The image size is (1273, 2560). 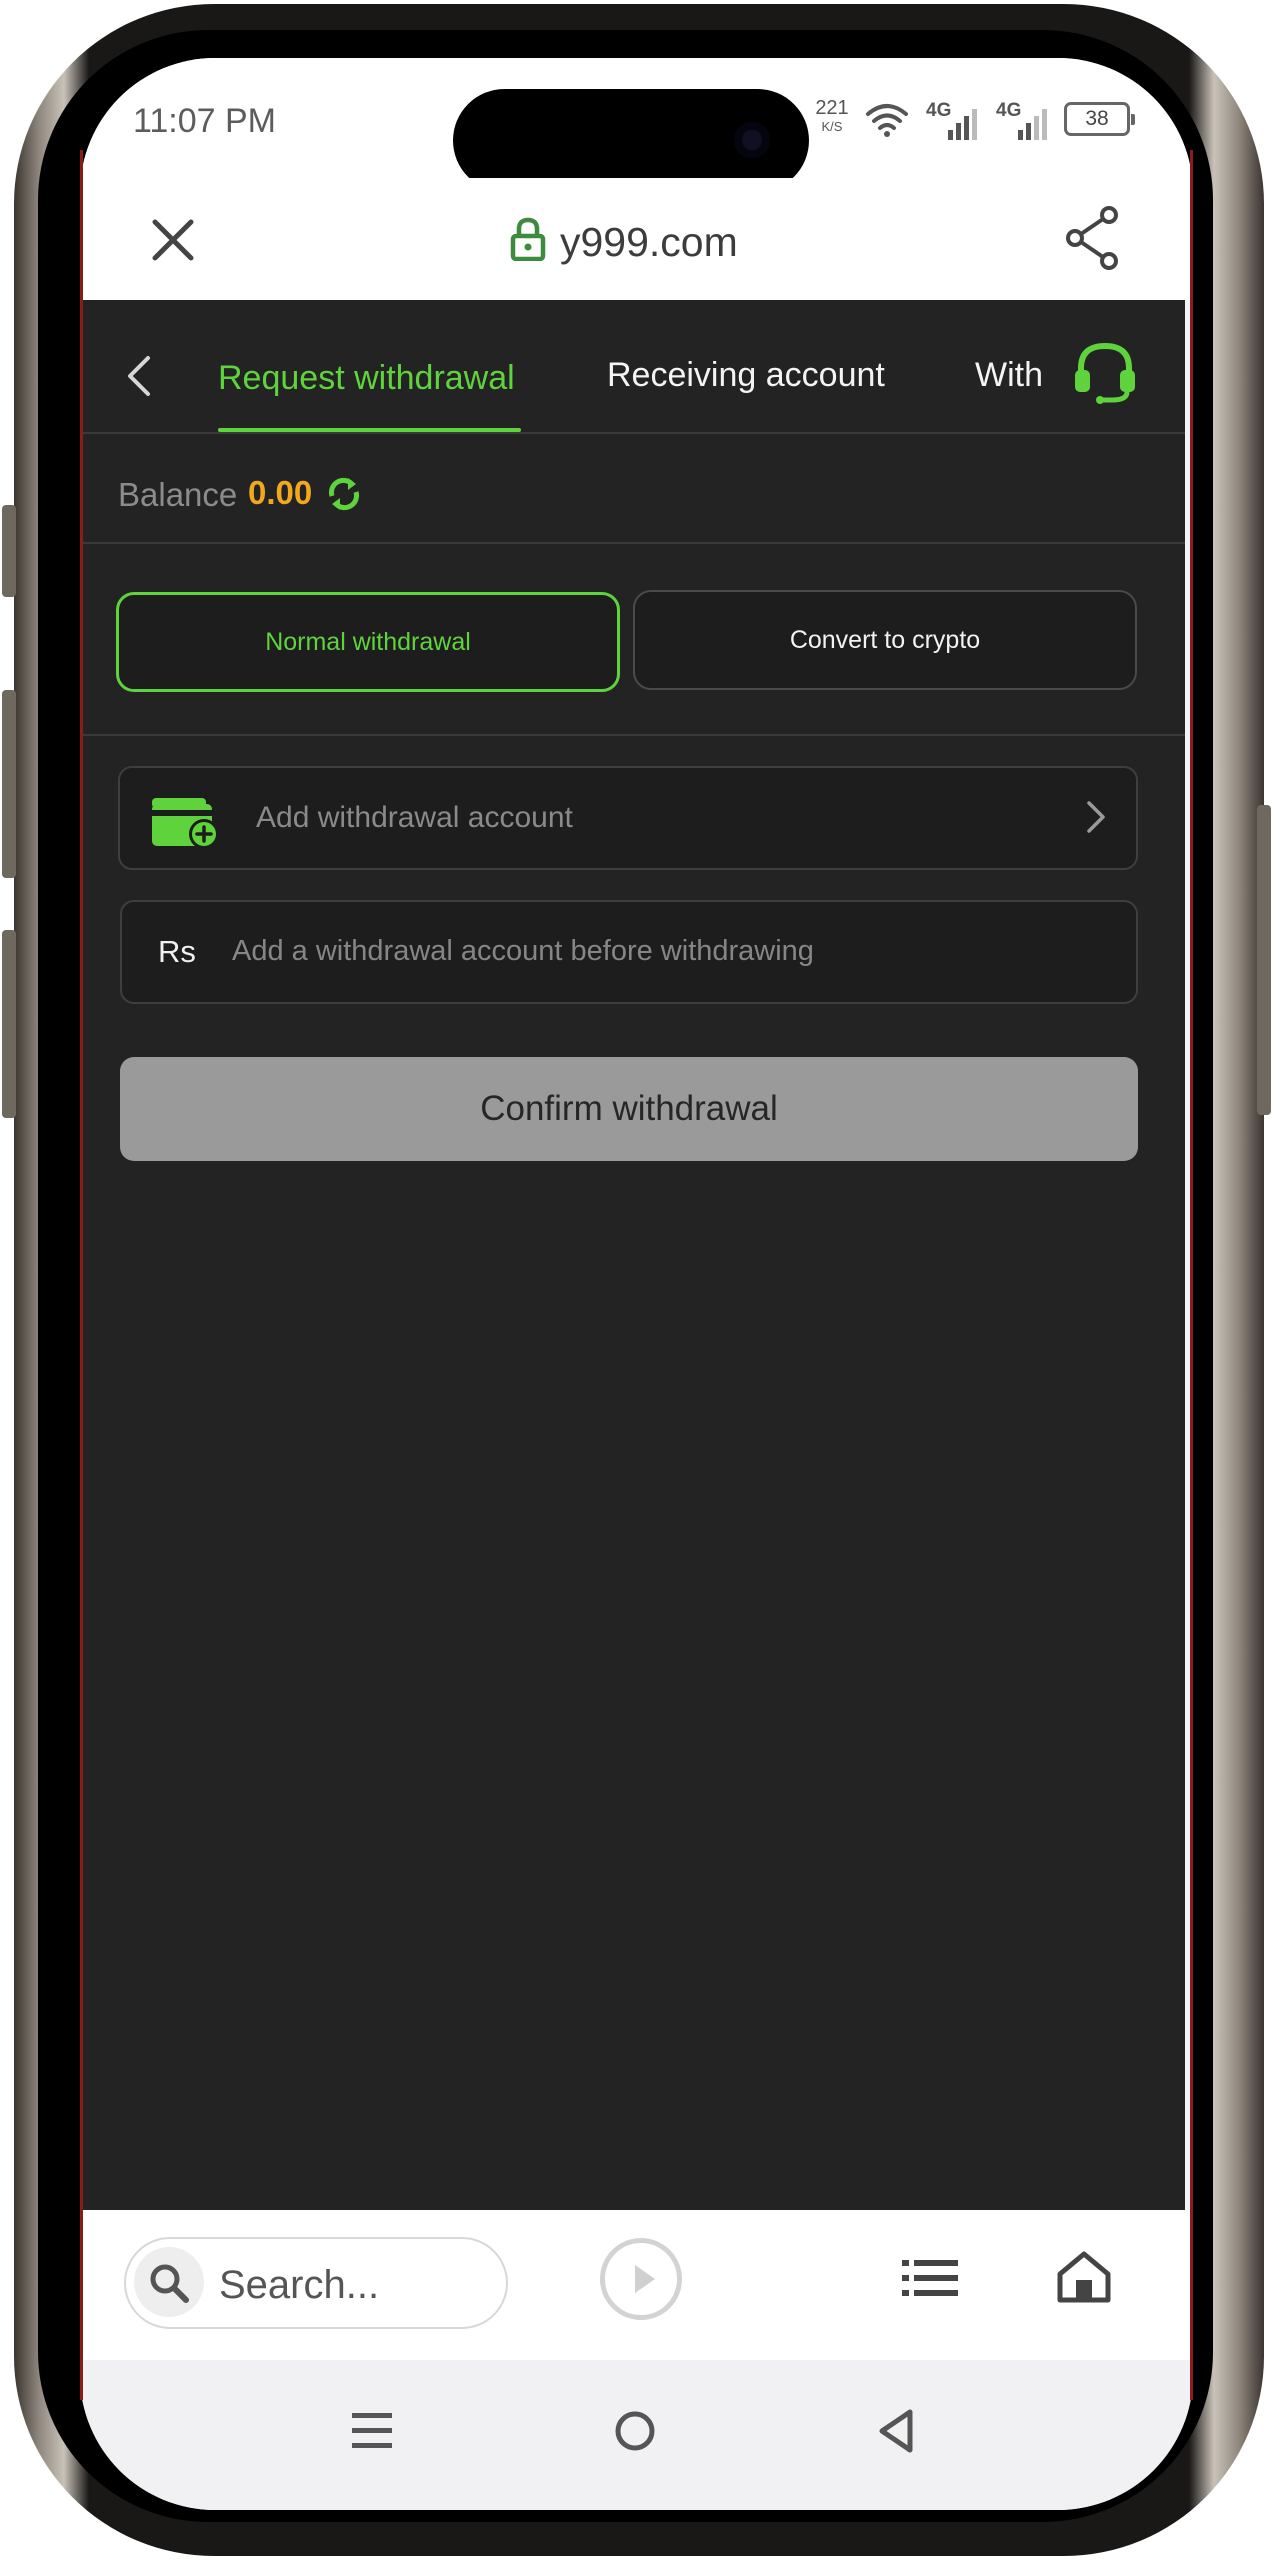 I want to click on wifi-icon, so click(x=887, y=120).